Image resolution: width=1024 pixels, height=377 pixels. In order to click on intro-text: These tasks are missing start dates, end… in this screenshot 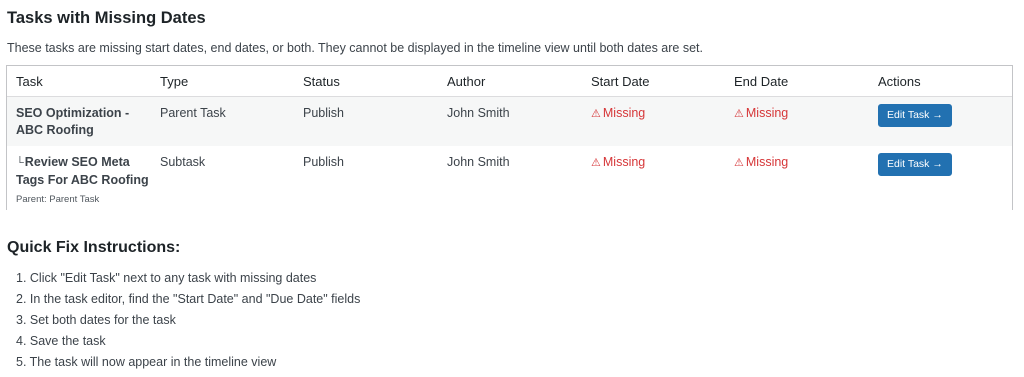, I will do `click(355, 48)`.